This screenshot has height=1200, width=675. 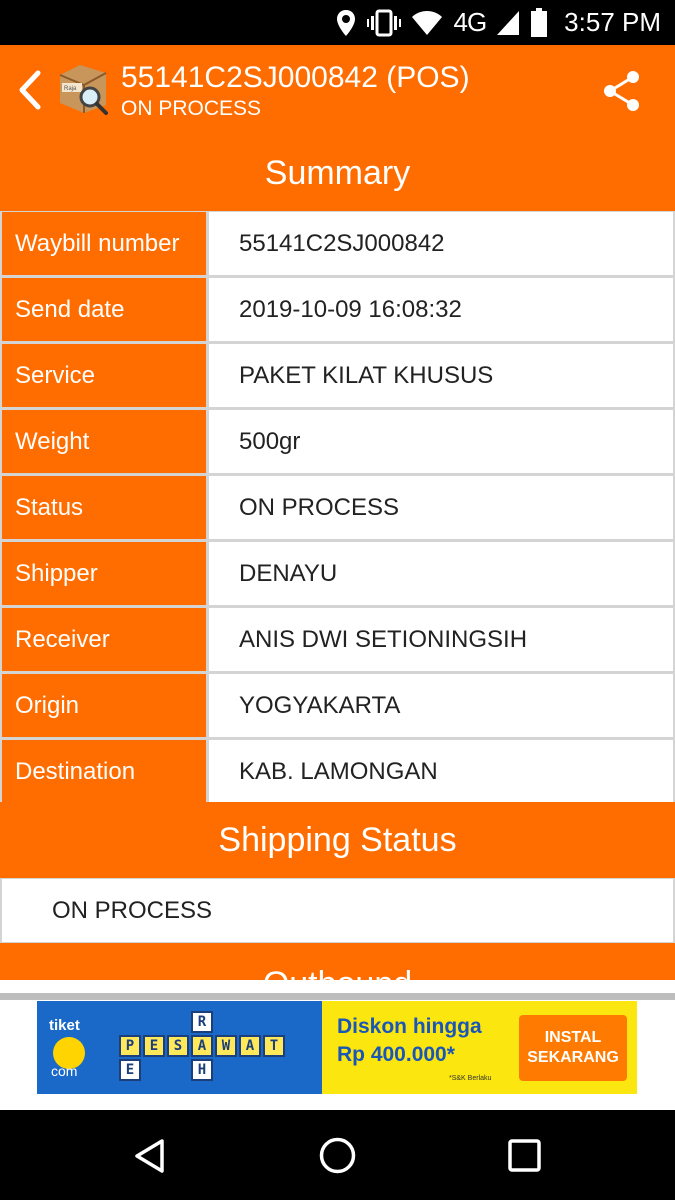 I want to click on crossword-cell: P, so click(x=130, y=1046).